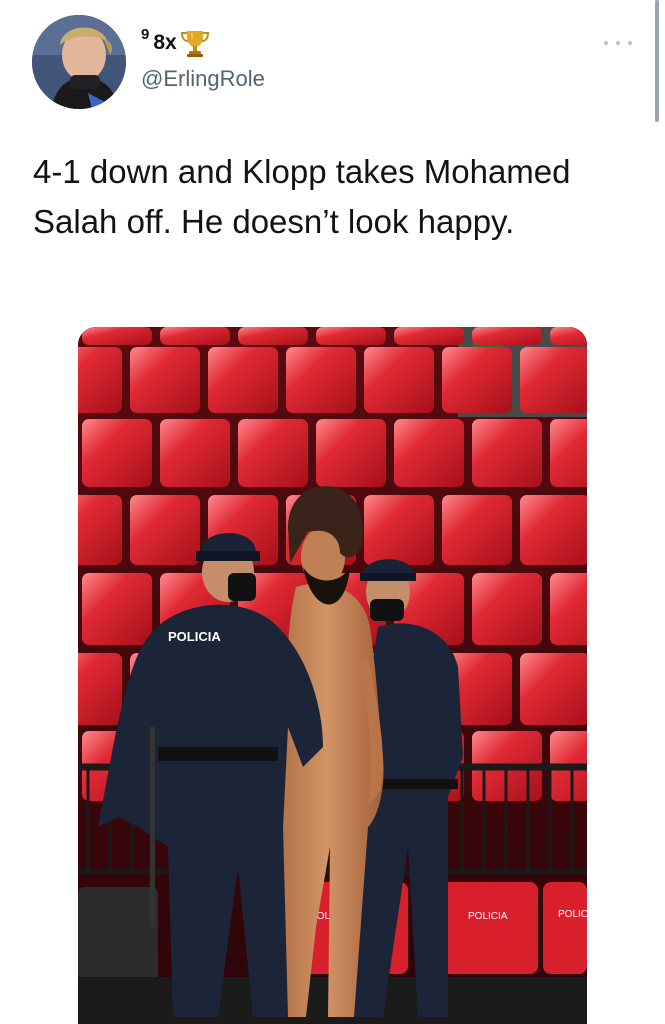  Describe the element at coordinates (657, 61) in the screenshot. I see `scrollbar` at that location.